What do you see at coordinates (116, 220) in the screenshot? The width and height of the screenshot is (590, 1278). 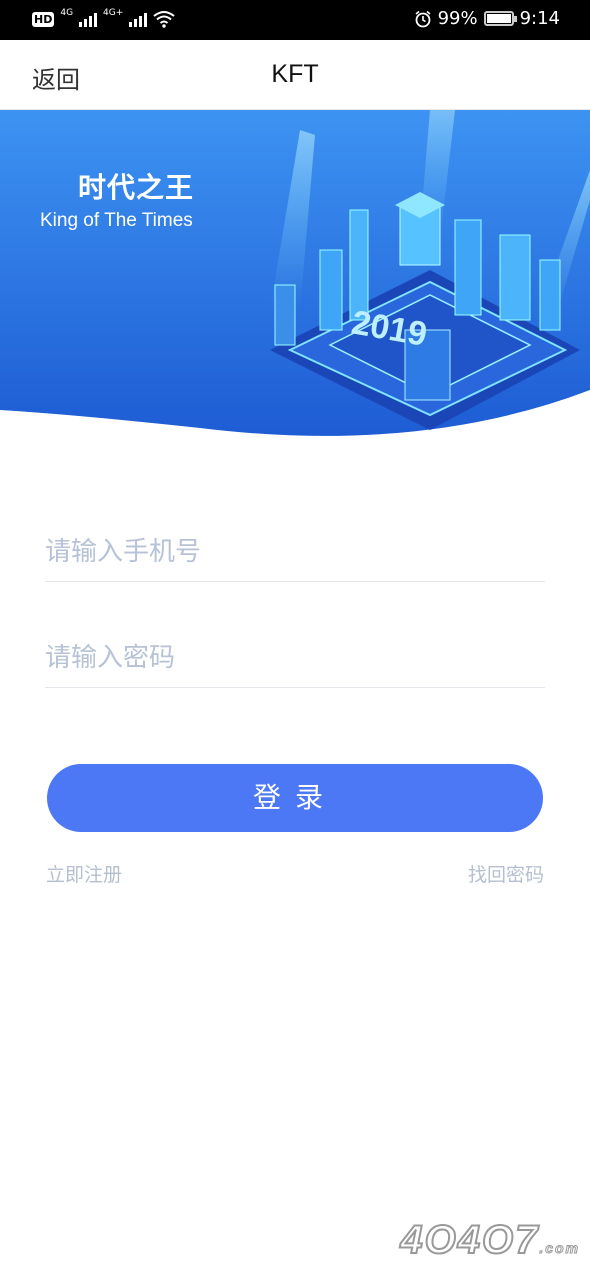 I see `banner-subtitle: King of The Times` at bounding box center [116, 220].